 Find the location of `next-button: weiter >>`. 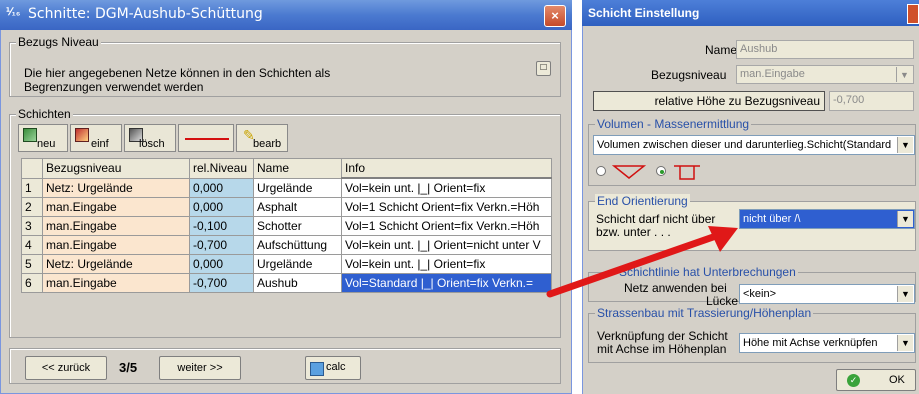

next-button: weiter >> is located at coordinates (200, 368).